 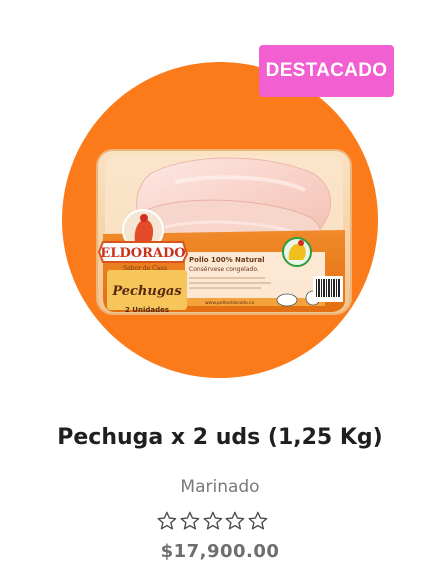 What do you see at coordinates (224, 269) in the screenshot?
I see `package-storage: Consérvese congelado.` at bounding box center [224, 269].